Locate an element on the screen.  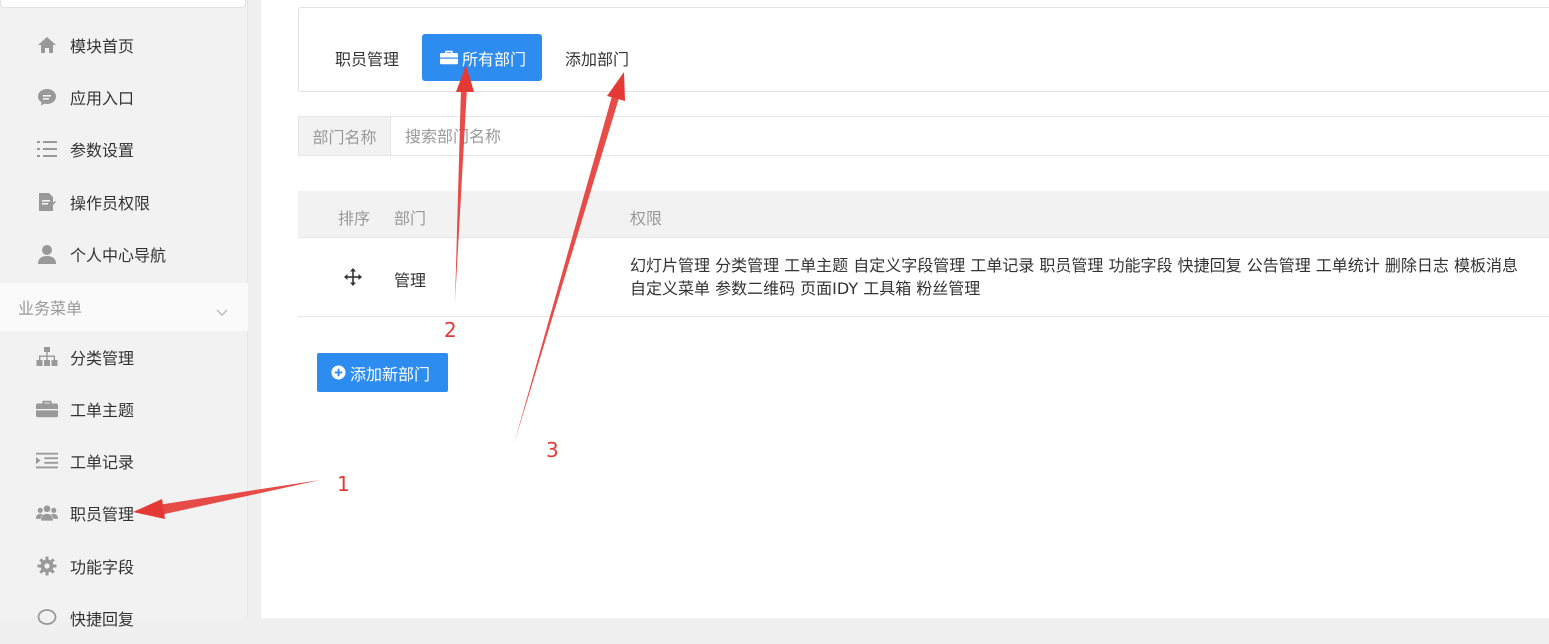
search-input is located at coordinates (705, 136).